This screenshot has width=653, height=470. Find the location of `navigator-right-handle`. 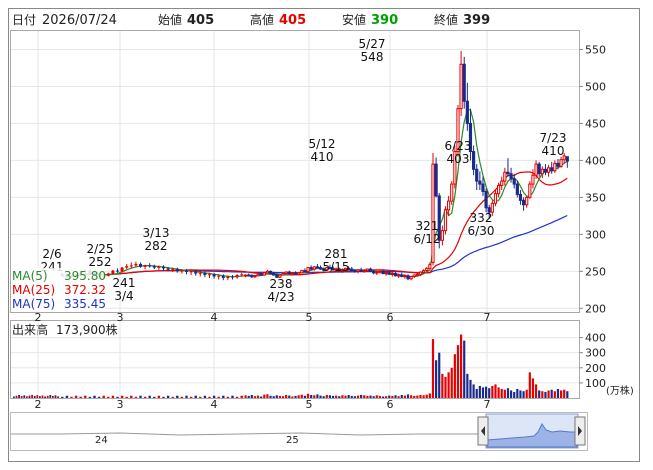

navigator-right-handle is located at coordinates (580, 431).